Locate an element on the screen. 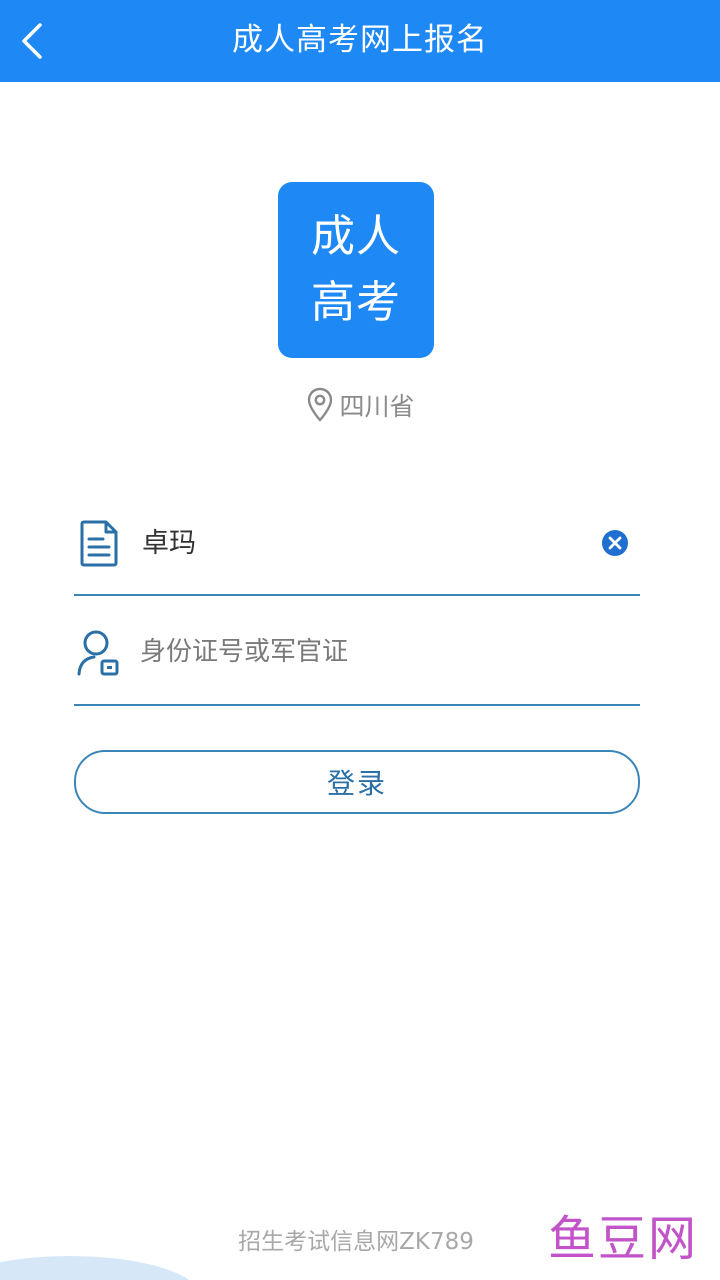 The height and width of the screenshot is (1280, 720). name-value: 卓玛 is located at coordinates (169, 544).